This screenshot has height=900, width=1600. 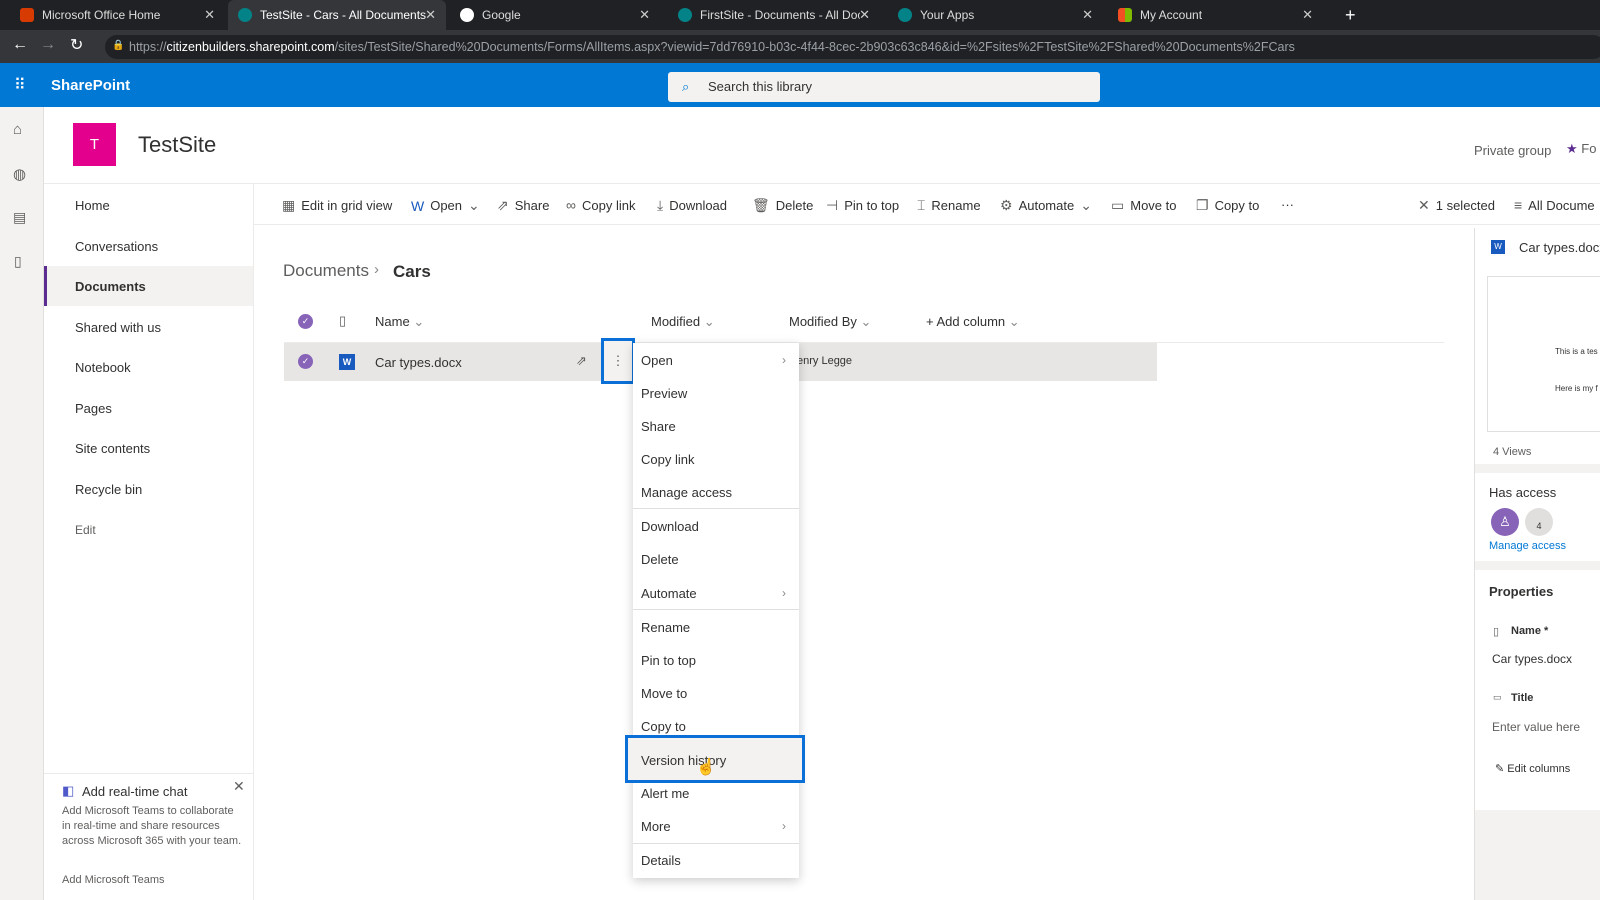 I want to click on delete-button: 🗑 Delete, so click(x=782, y=205).